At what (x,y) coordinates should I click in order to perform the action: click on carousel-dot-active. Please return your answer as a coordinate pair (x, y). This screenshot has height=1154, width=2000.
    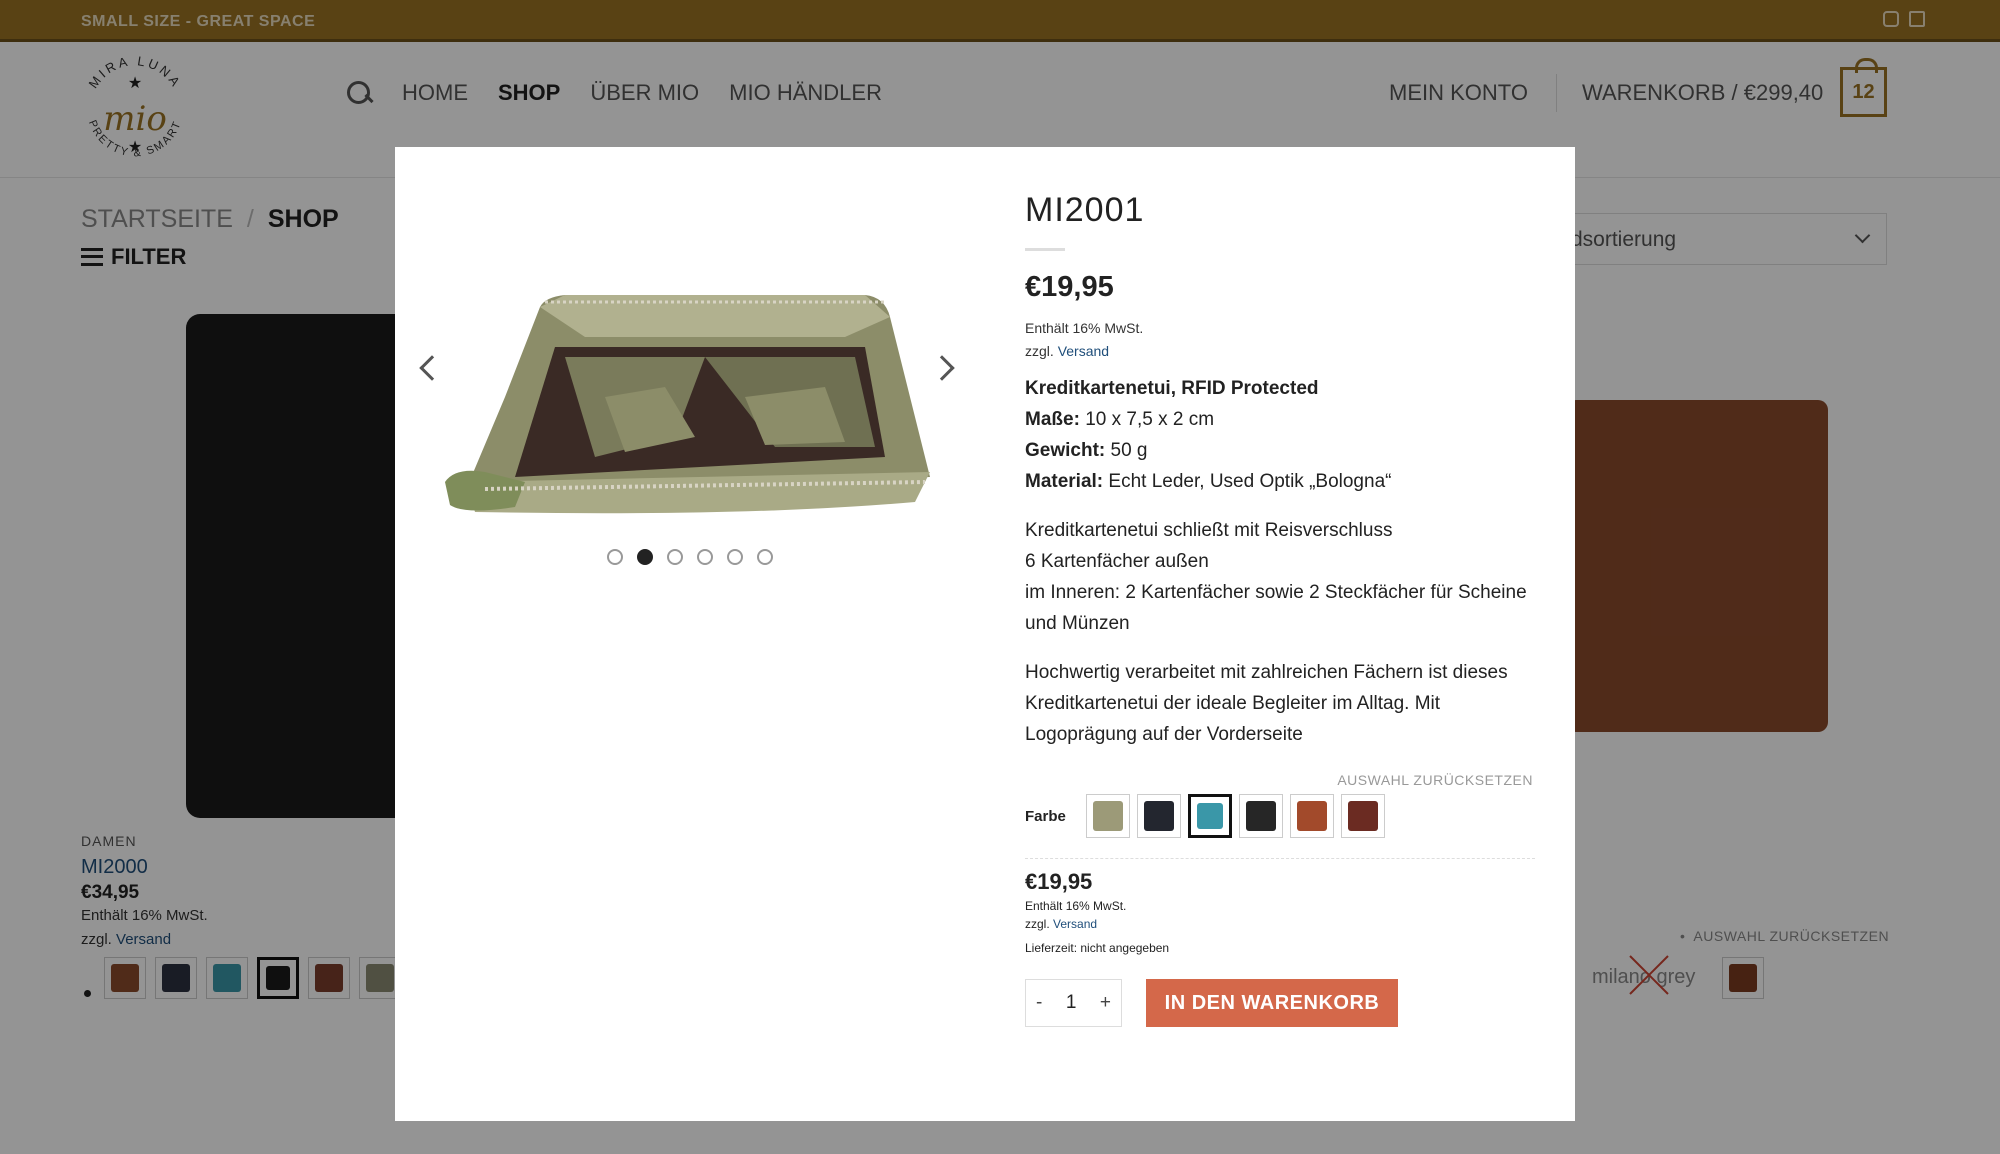
    Looking at the image, I should click on (645, 557).